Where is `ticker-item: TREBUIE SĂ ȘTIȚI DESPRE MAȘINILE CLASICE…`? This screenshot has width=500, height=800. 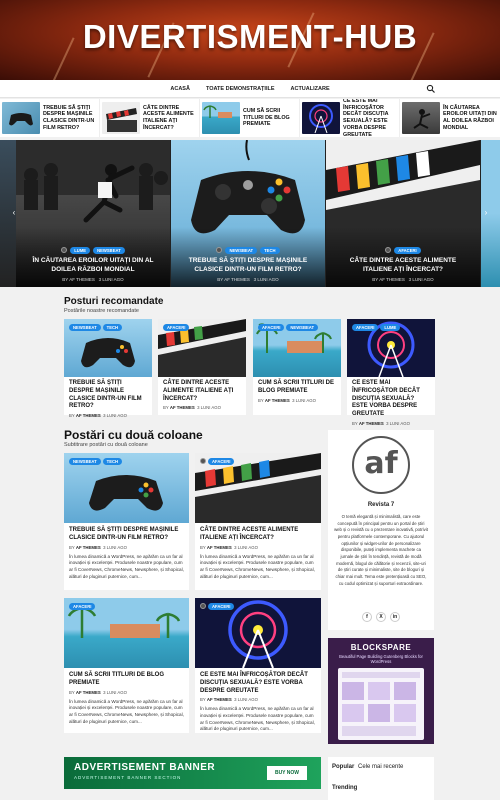
ticker-item: TREBUIE SĂ ȘTIȚI DESPRE MAȘINILE CLASICE… is located at coordinates (50, 118).